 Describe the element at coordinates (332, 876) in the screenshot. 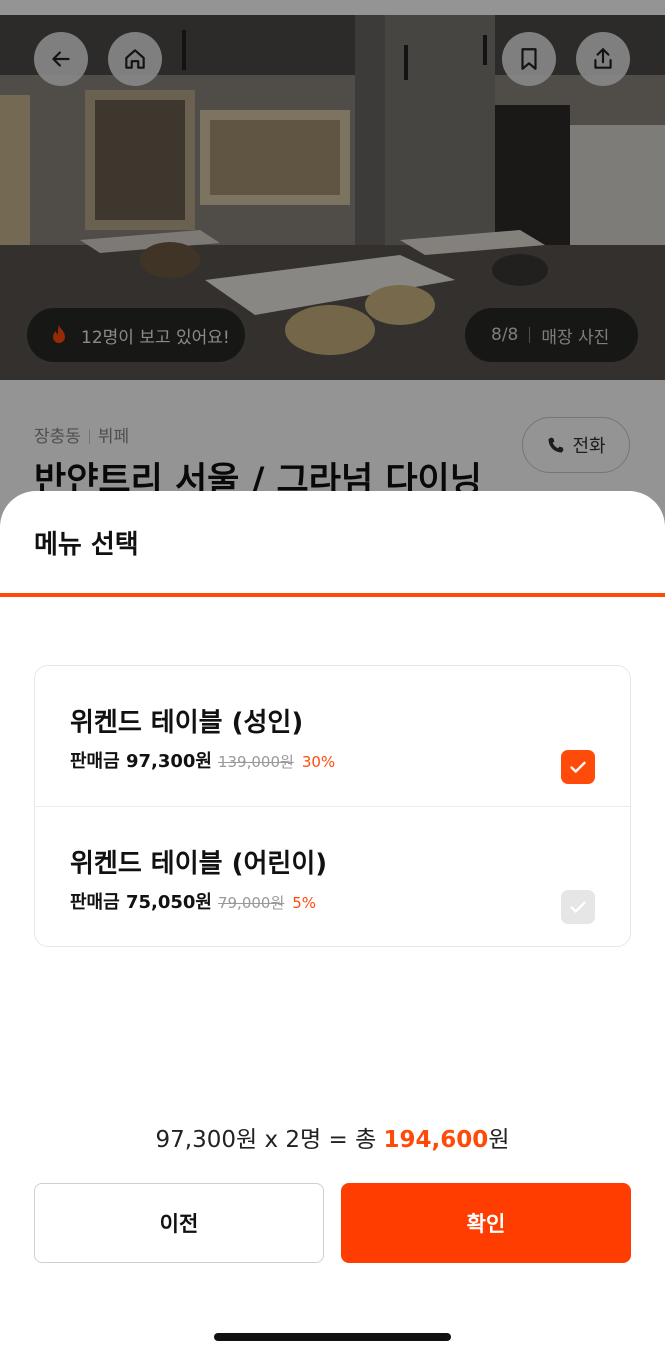

I see `menu-item-child: 위켄드 테이블 (어린이) 판매금 75,050원 79,000원 5%` at that location.